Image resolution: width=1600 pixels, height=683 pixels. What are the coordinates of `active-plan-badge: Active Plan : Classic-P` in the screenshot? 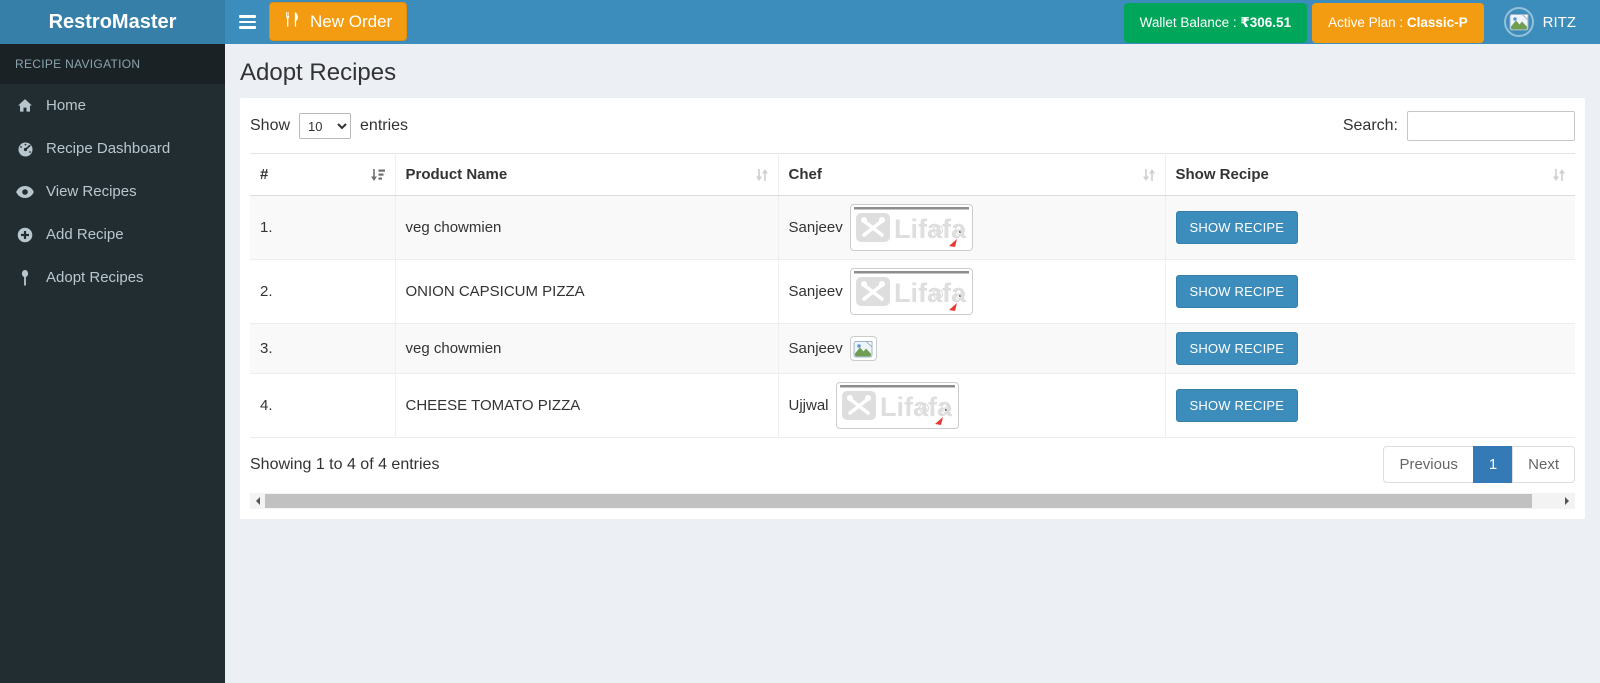 It's located at (1398, 22).